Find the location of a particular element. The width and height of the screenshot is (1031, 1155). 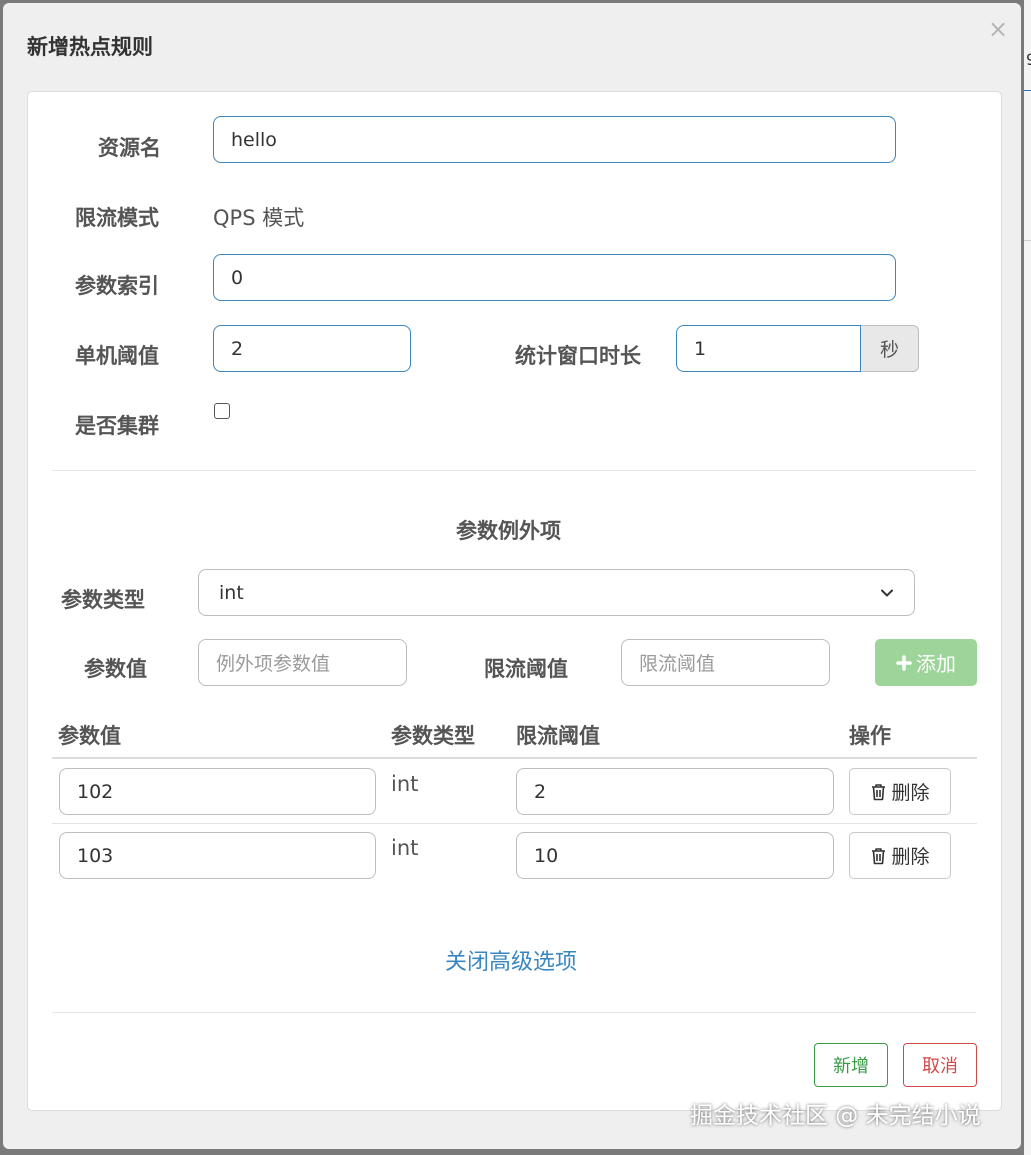

resource-input-value: hello is located at coordinates (254, 139).